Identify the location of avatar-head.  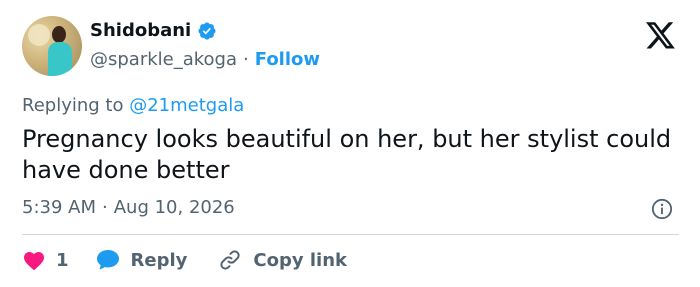
(59, 34).